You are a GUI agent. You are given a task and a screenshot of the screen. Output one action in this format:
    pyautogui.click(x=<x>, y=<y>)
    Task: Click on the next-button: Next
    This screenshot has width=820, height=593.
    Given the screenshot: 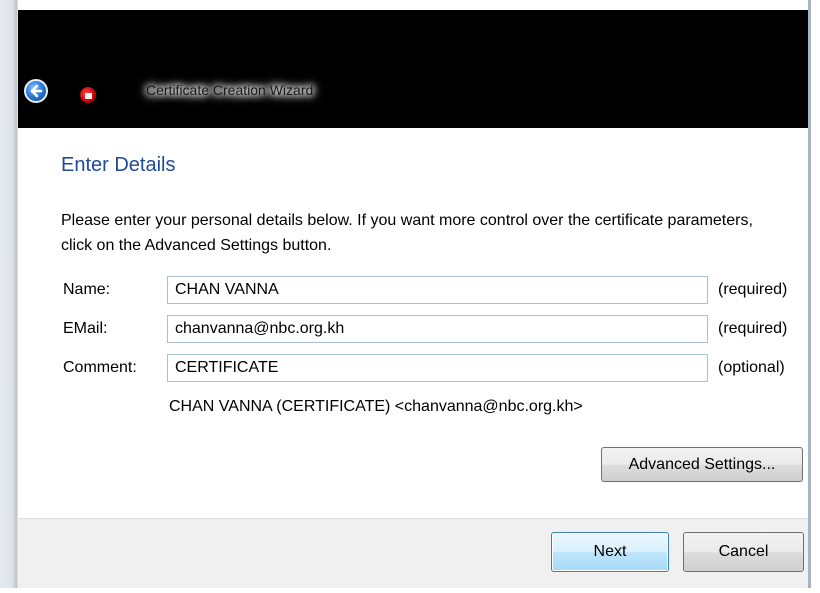 What is the action you would take?
    pyautogui.click(x=610, y=552)
    